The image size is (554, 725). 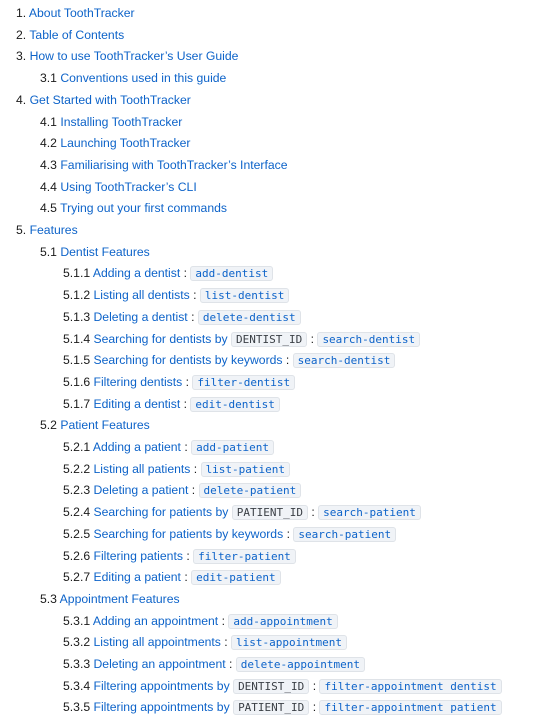 What do you see at coordinates (235, 404) in the screenshot?
I see `toc-item-command: edit-dentist` at bounding box center [235, 404].